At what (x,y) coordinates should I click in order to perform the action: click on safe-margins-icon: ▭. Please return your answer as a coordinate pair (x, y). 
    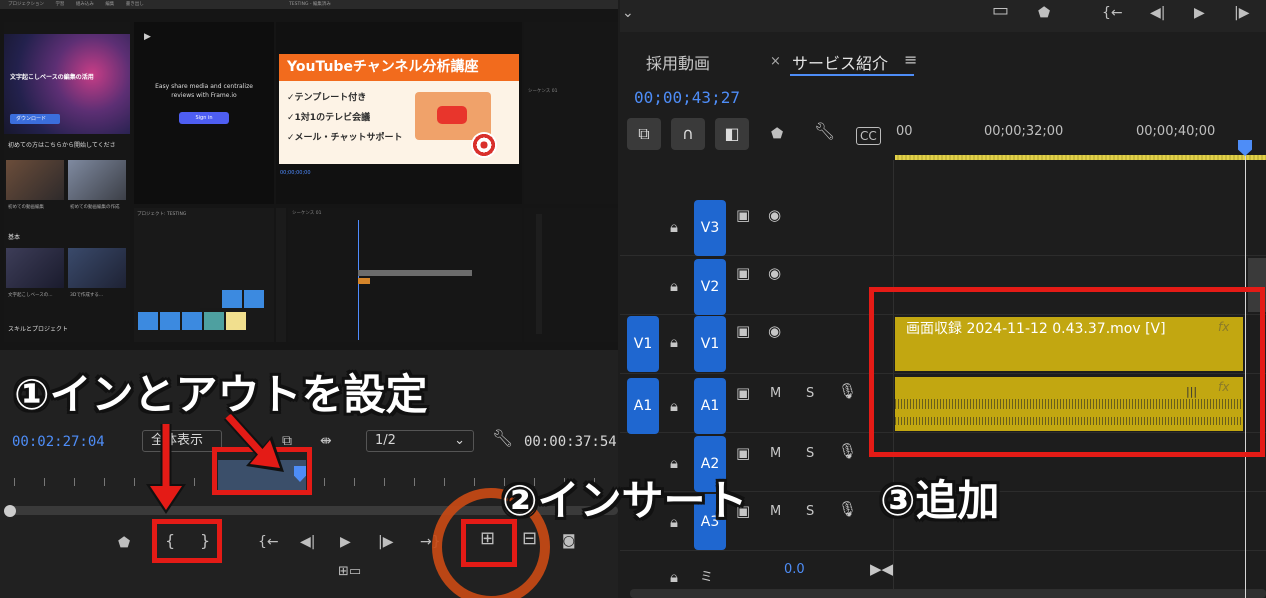
    Looking at the image, I should click on (1000, 11).